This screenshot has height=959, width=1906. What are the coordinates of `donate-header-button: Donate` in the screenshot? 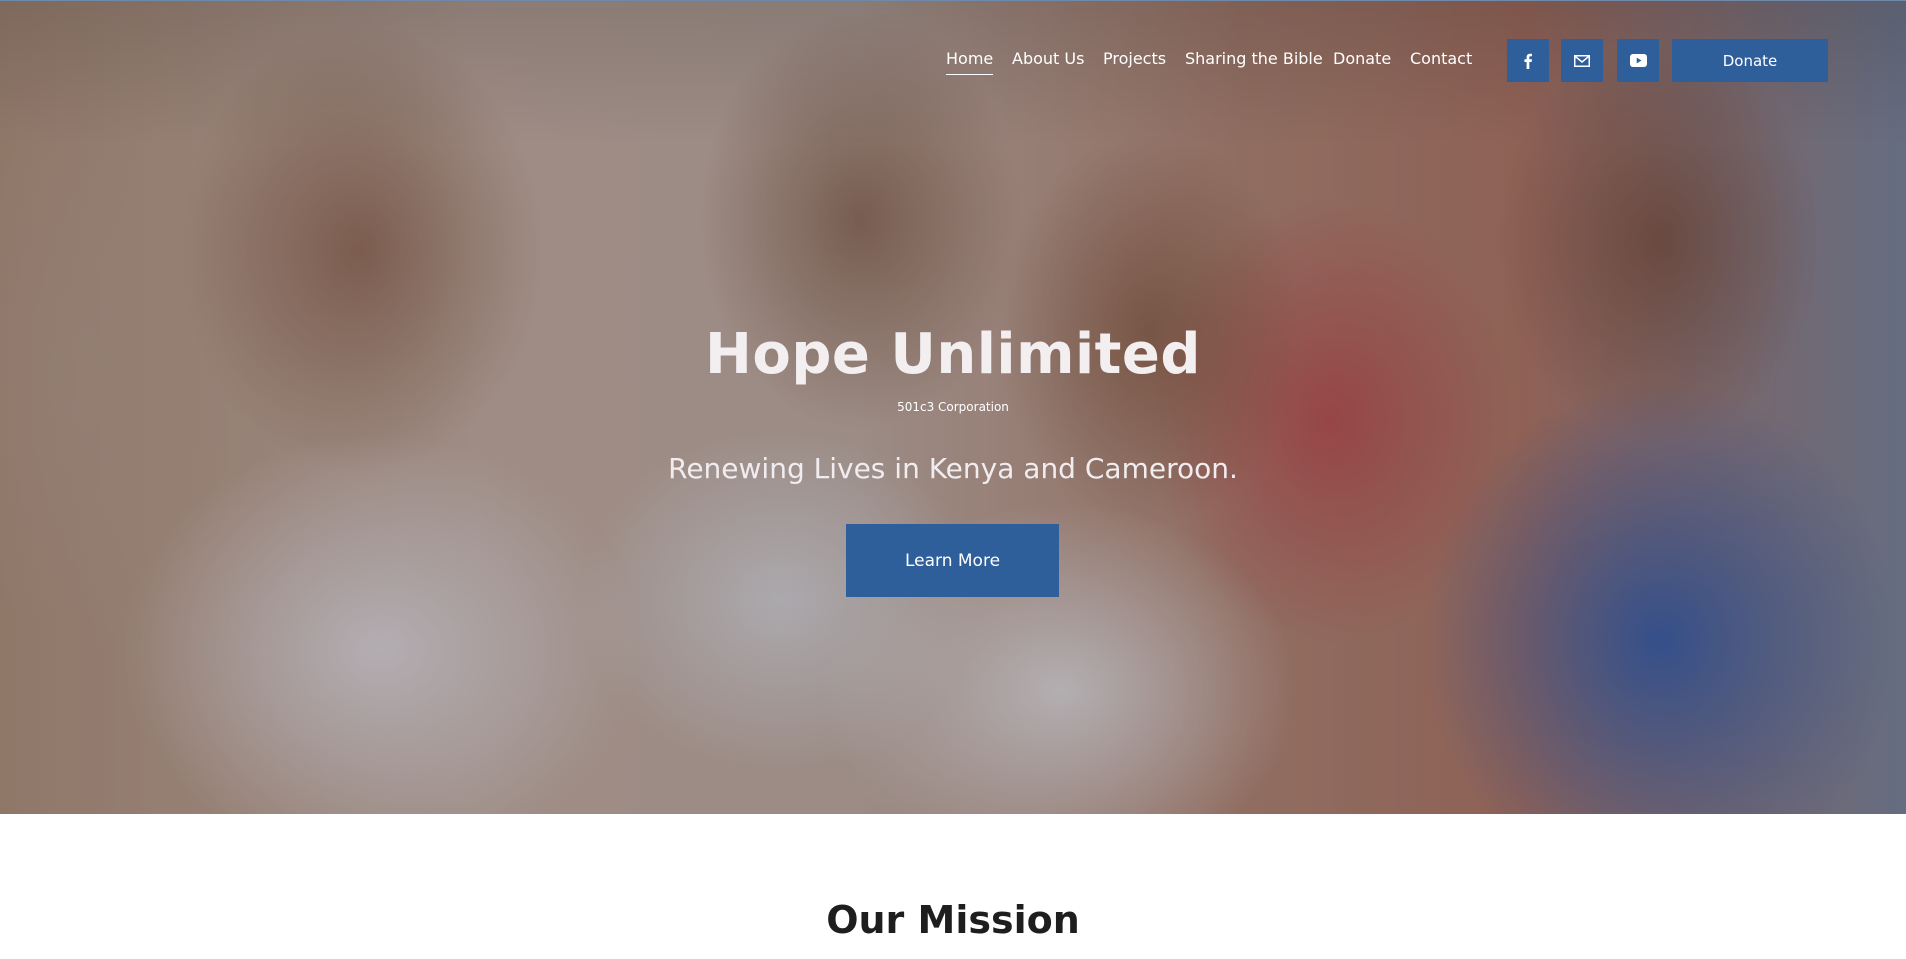 It's located at (1750, 60).